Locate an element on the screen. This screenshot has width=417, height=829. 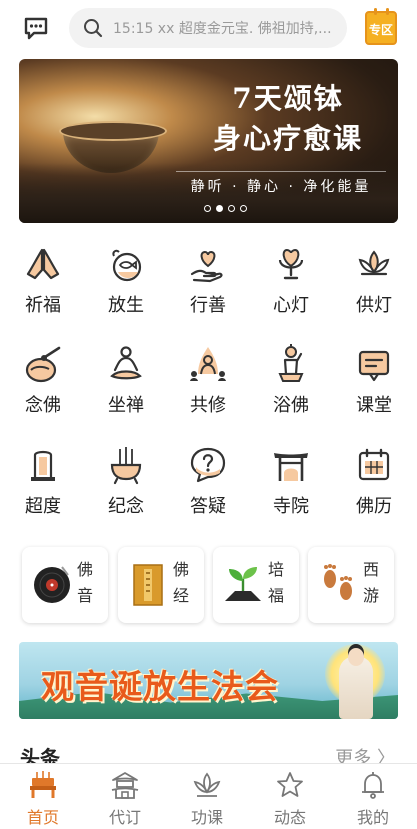
grid-item-meditate: 坐禅 is located at coordinates (126, 380).